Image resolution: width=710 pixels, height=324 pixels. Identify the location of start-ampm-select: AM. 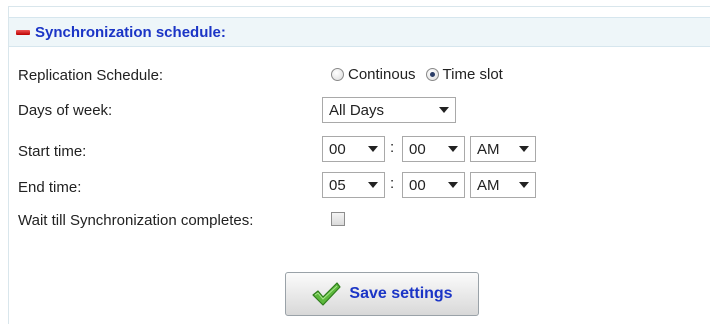
(503, 149).